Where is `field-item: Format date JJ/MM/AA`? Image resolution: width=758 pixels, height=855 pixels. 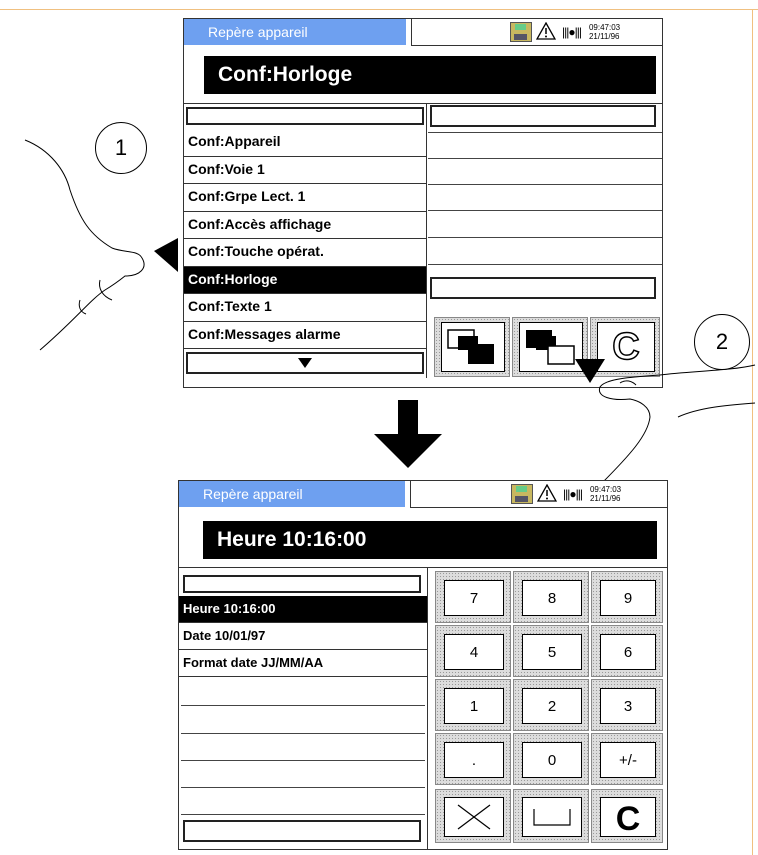 field-item: Format date JJ/MM/AA is located at coordinates (303, 663).